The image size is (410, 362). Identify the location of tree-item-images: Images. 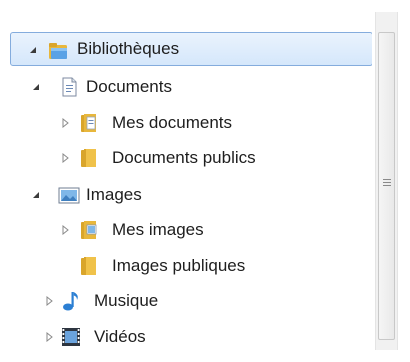
(186, 195).